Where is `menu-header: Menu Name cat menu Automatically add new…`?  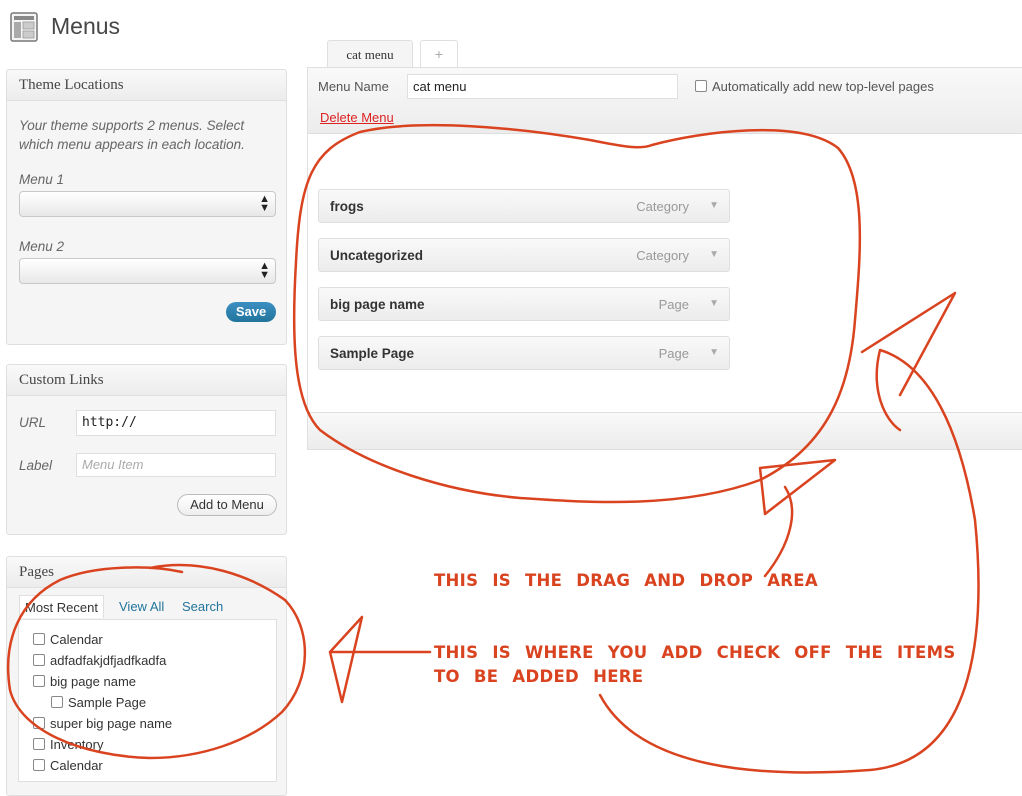
menu-header: Menu Name cat menu Automatically add new… is located at coordinates (665, 101).